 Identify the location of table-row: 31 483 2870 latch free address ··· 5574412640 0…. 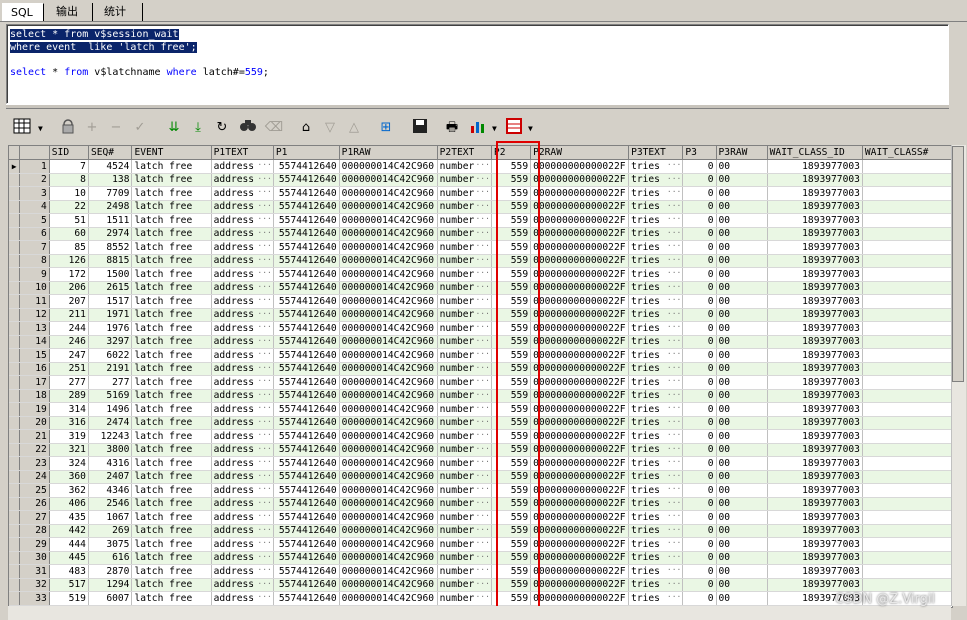
(480, 571).